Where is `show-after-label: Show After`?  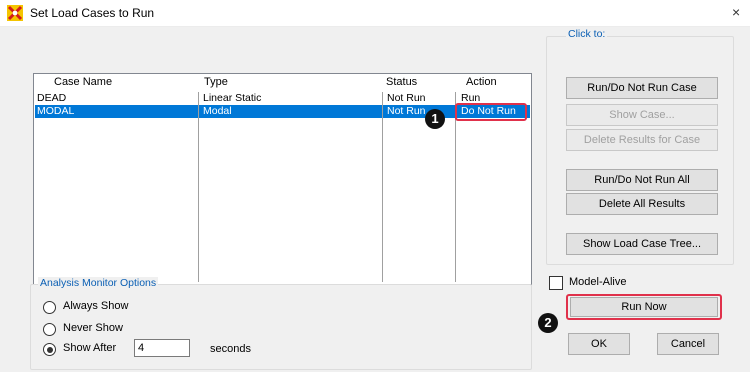 show-after-label: Show After is located at coordinates (90, 348).